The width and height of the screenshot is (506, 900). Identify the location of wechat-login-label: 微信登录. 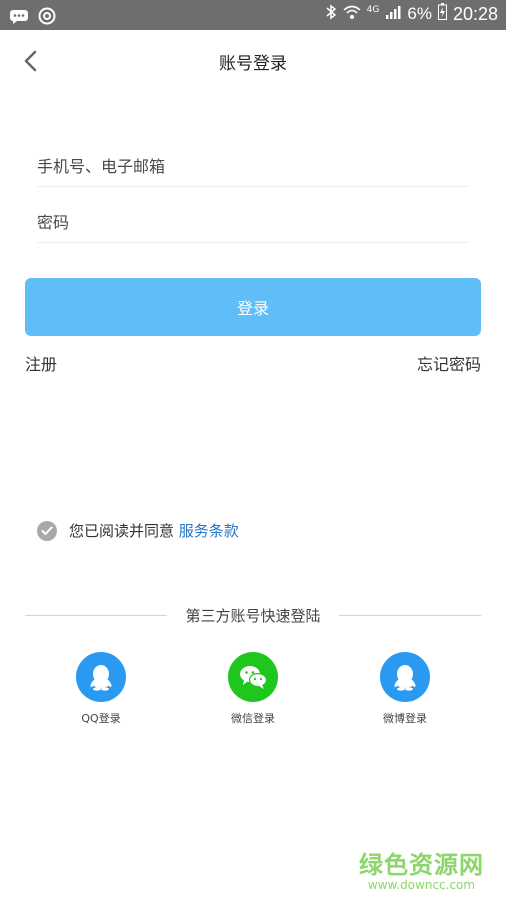
(253, 718).